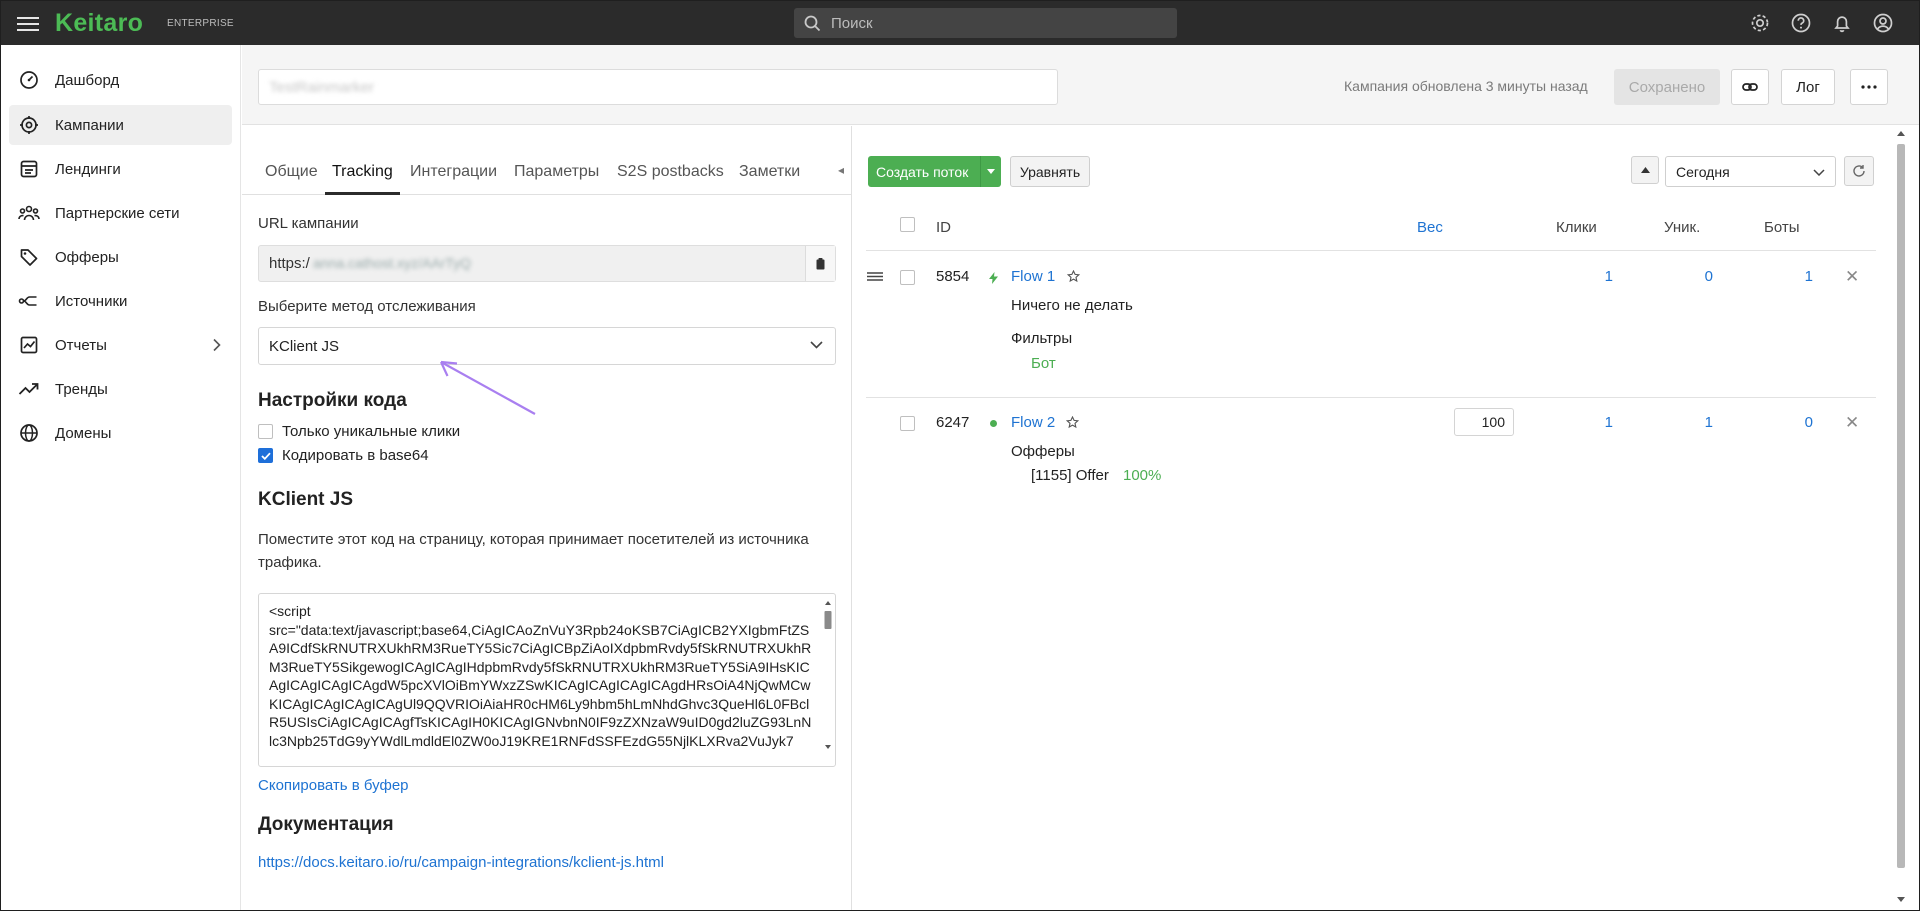  I want to click on code-scrollbar, so click(828, 676).